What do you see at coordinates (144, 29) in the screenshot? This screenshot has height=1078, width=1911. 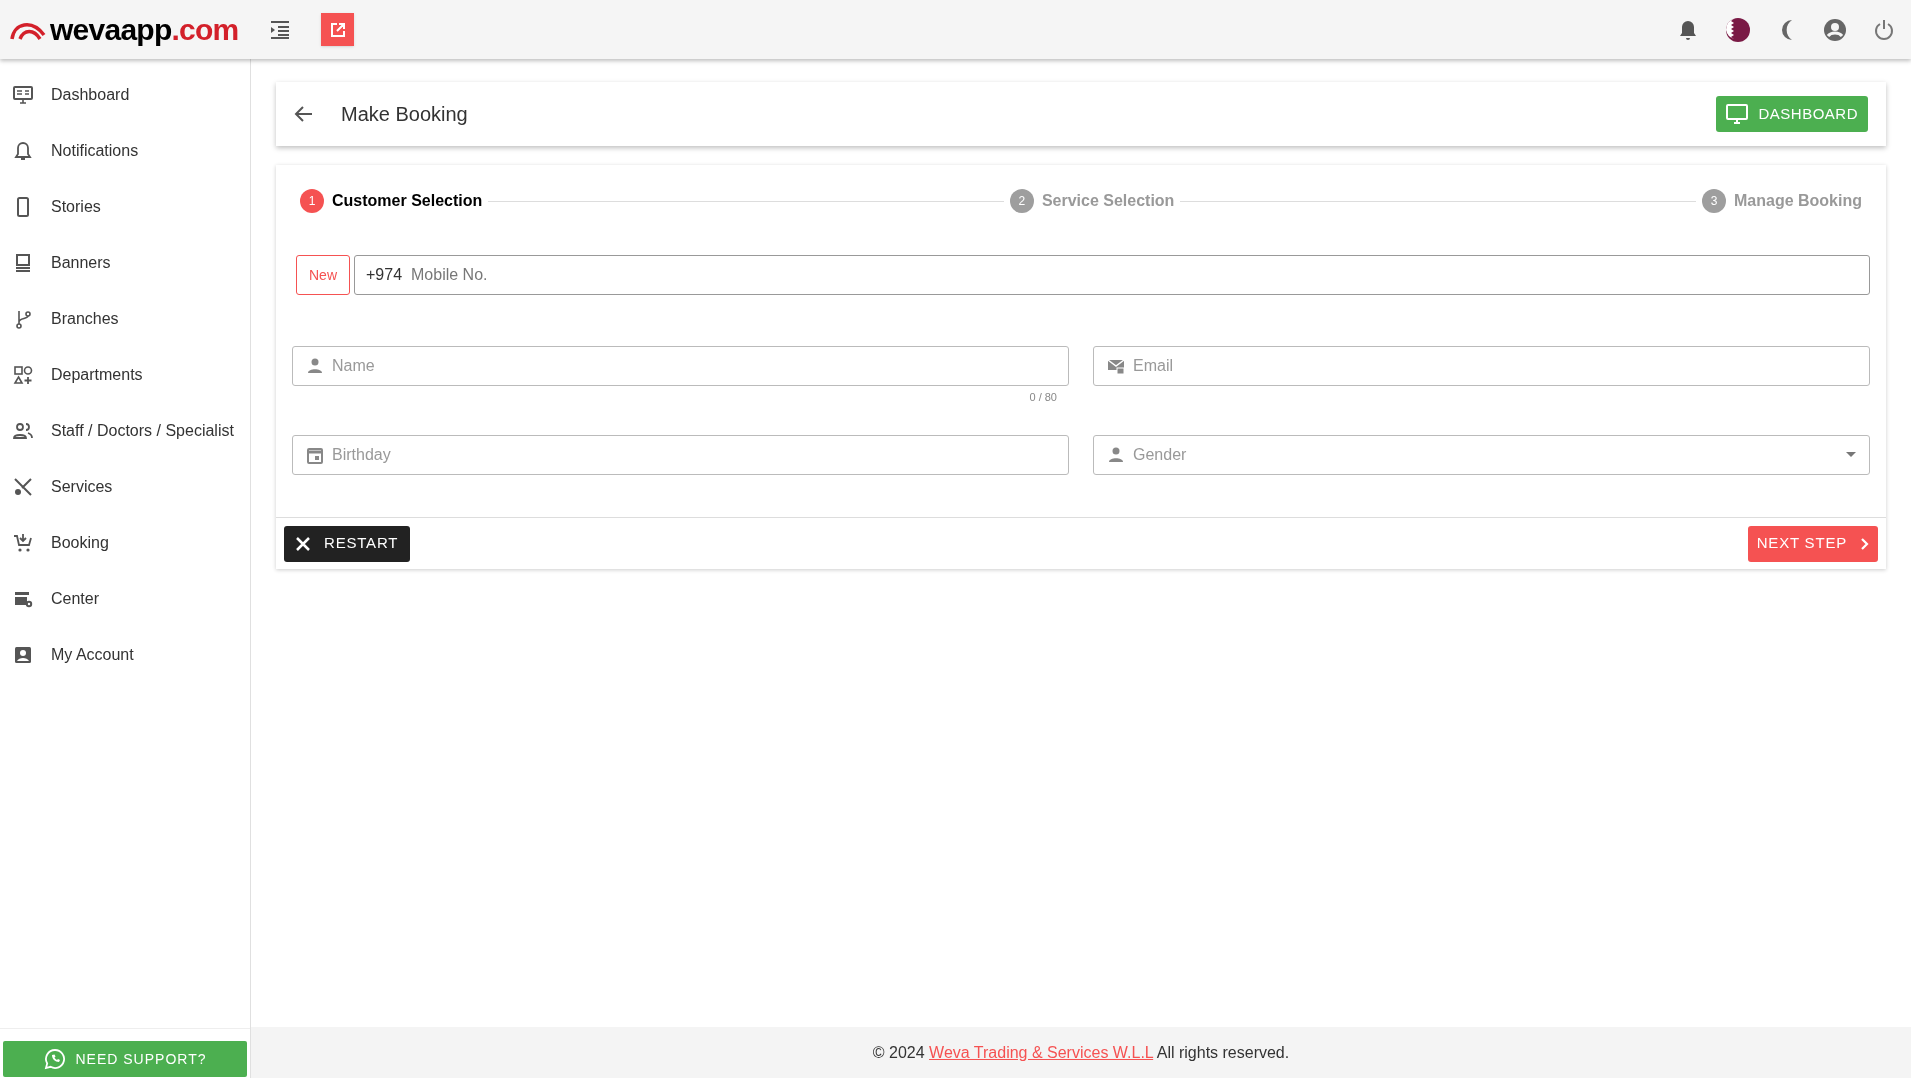 I see `logo: wevaapp.com` at bounding box center [144, 29].